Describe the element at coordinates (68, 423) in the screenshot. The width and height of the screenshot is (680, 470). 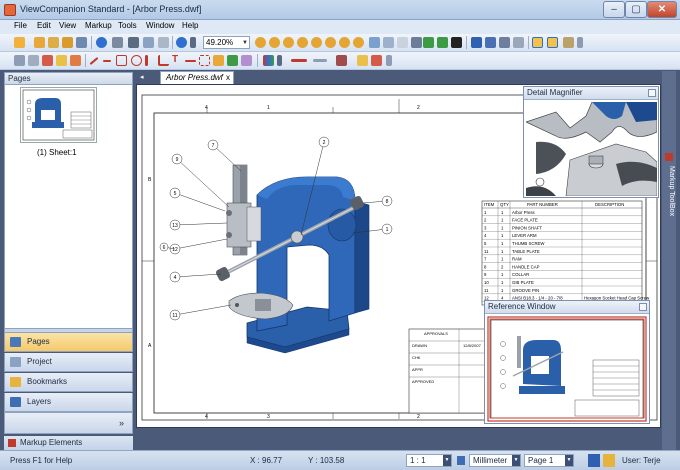
I see `nav-overflow: »` at that location.